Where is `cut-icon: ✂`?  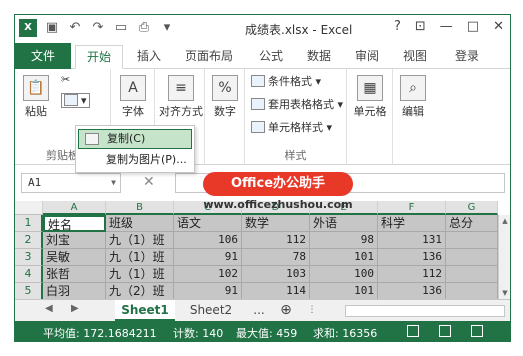 cut-icon: ✂ is located at coordinates (65, 79).